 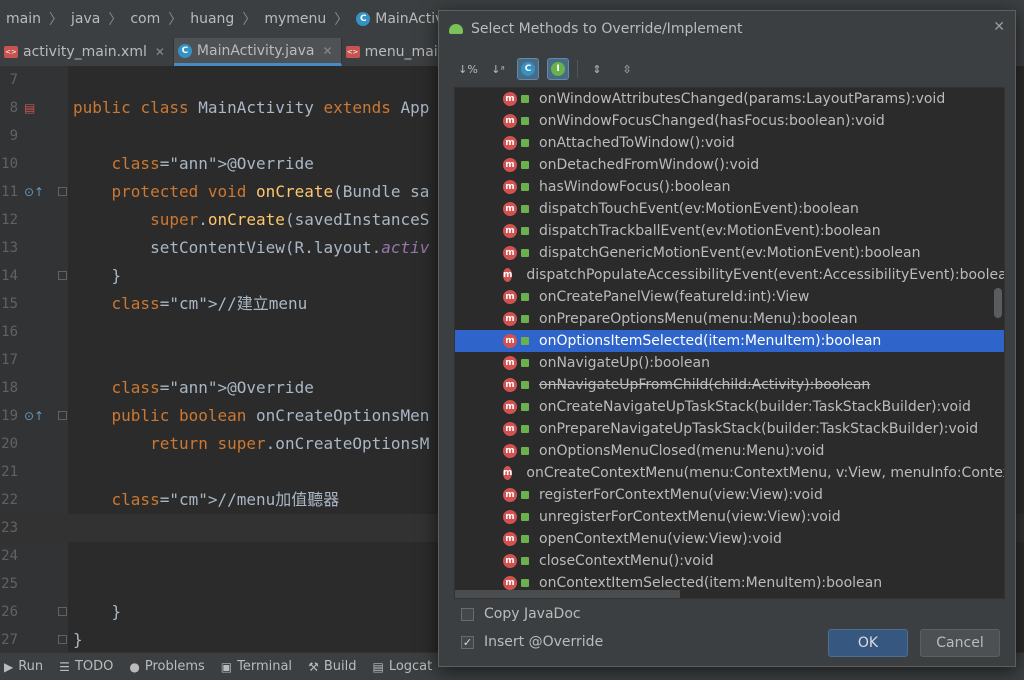 I want to click on sort-by-visibility-button: ↓%, so click(x=468, y=69).